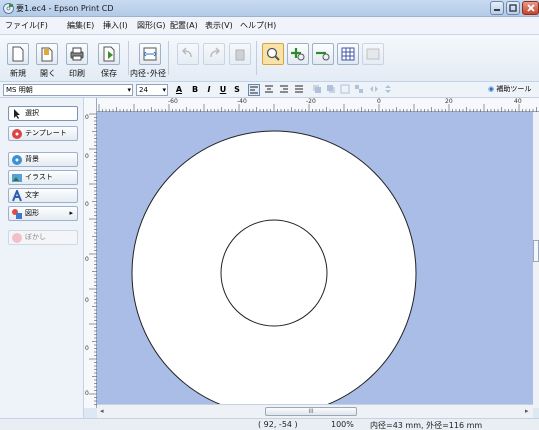  What do you see at coordinates (311, 411) in the screenshot?
I see `horizontal-scroll-thumb: III` at bounding box center [311, 411].